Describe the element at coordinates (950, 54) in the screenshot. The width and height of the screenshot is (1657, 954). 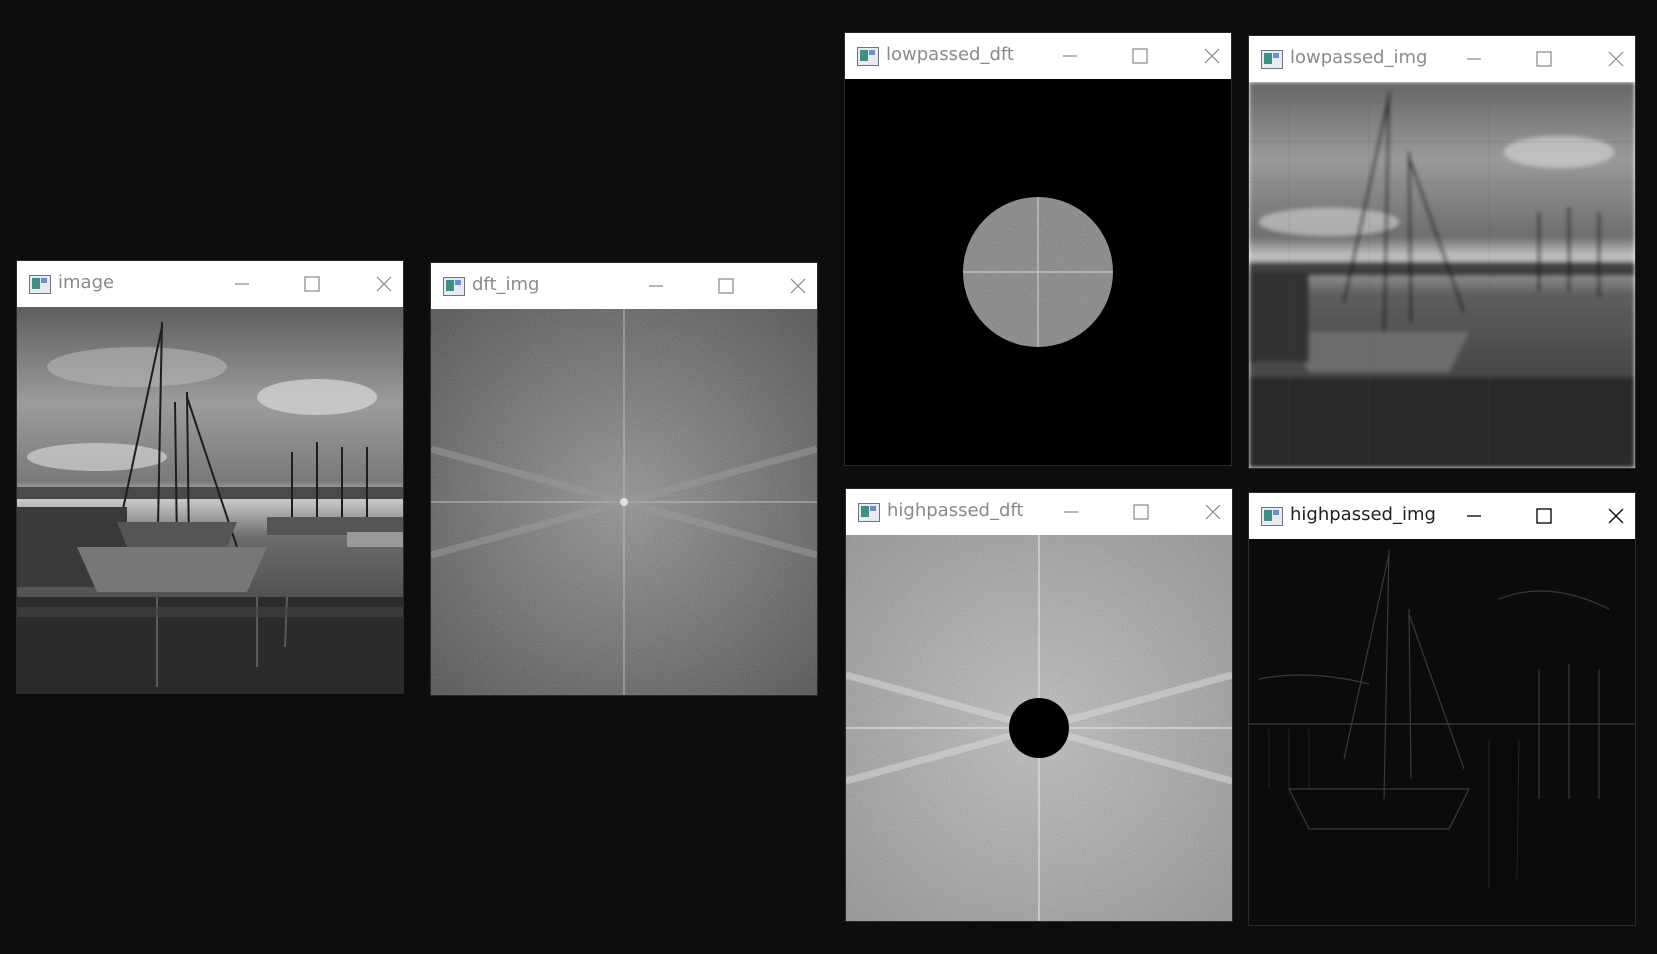
I see `window-title: lowpassed_dft` at that location.